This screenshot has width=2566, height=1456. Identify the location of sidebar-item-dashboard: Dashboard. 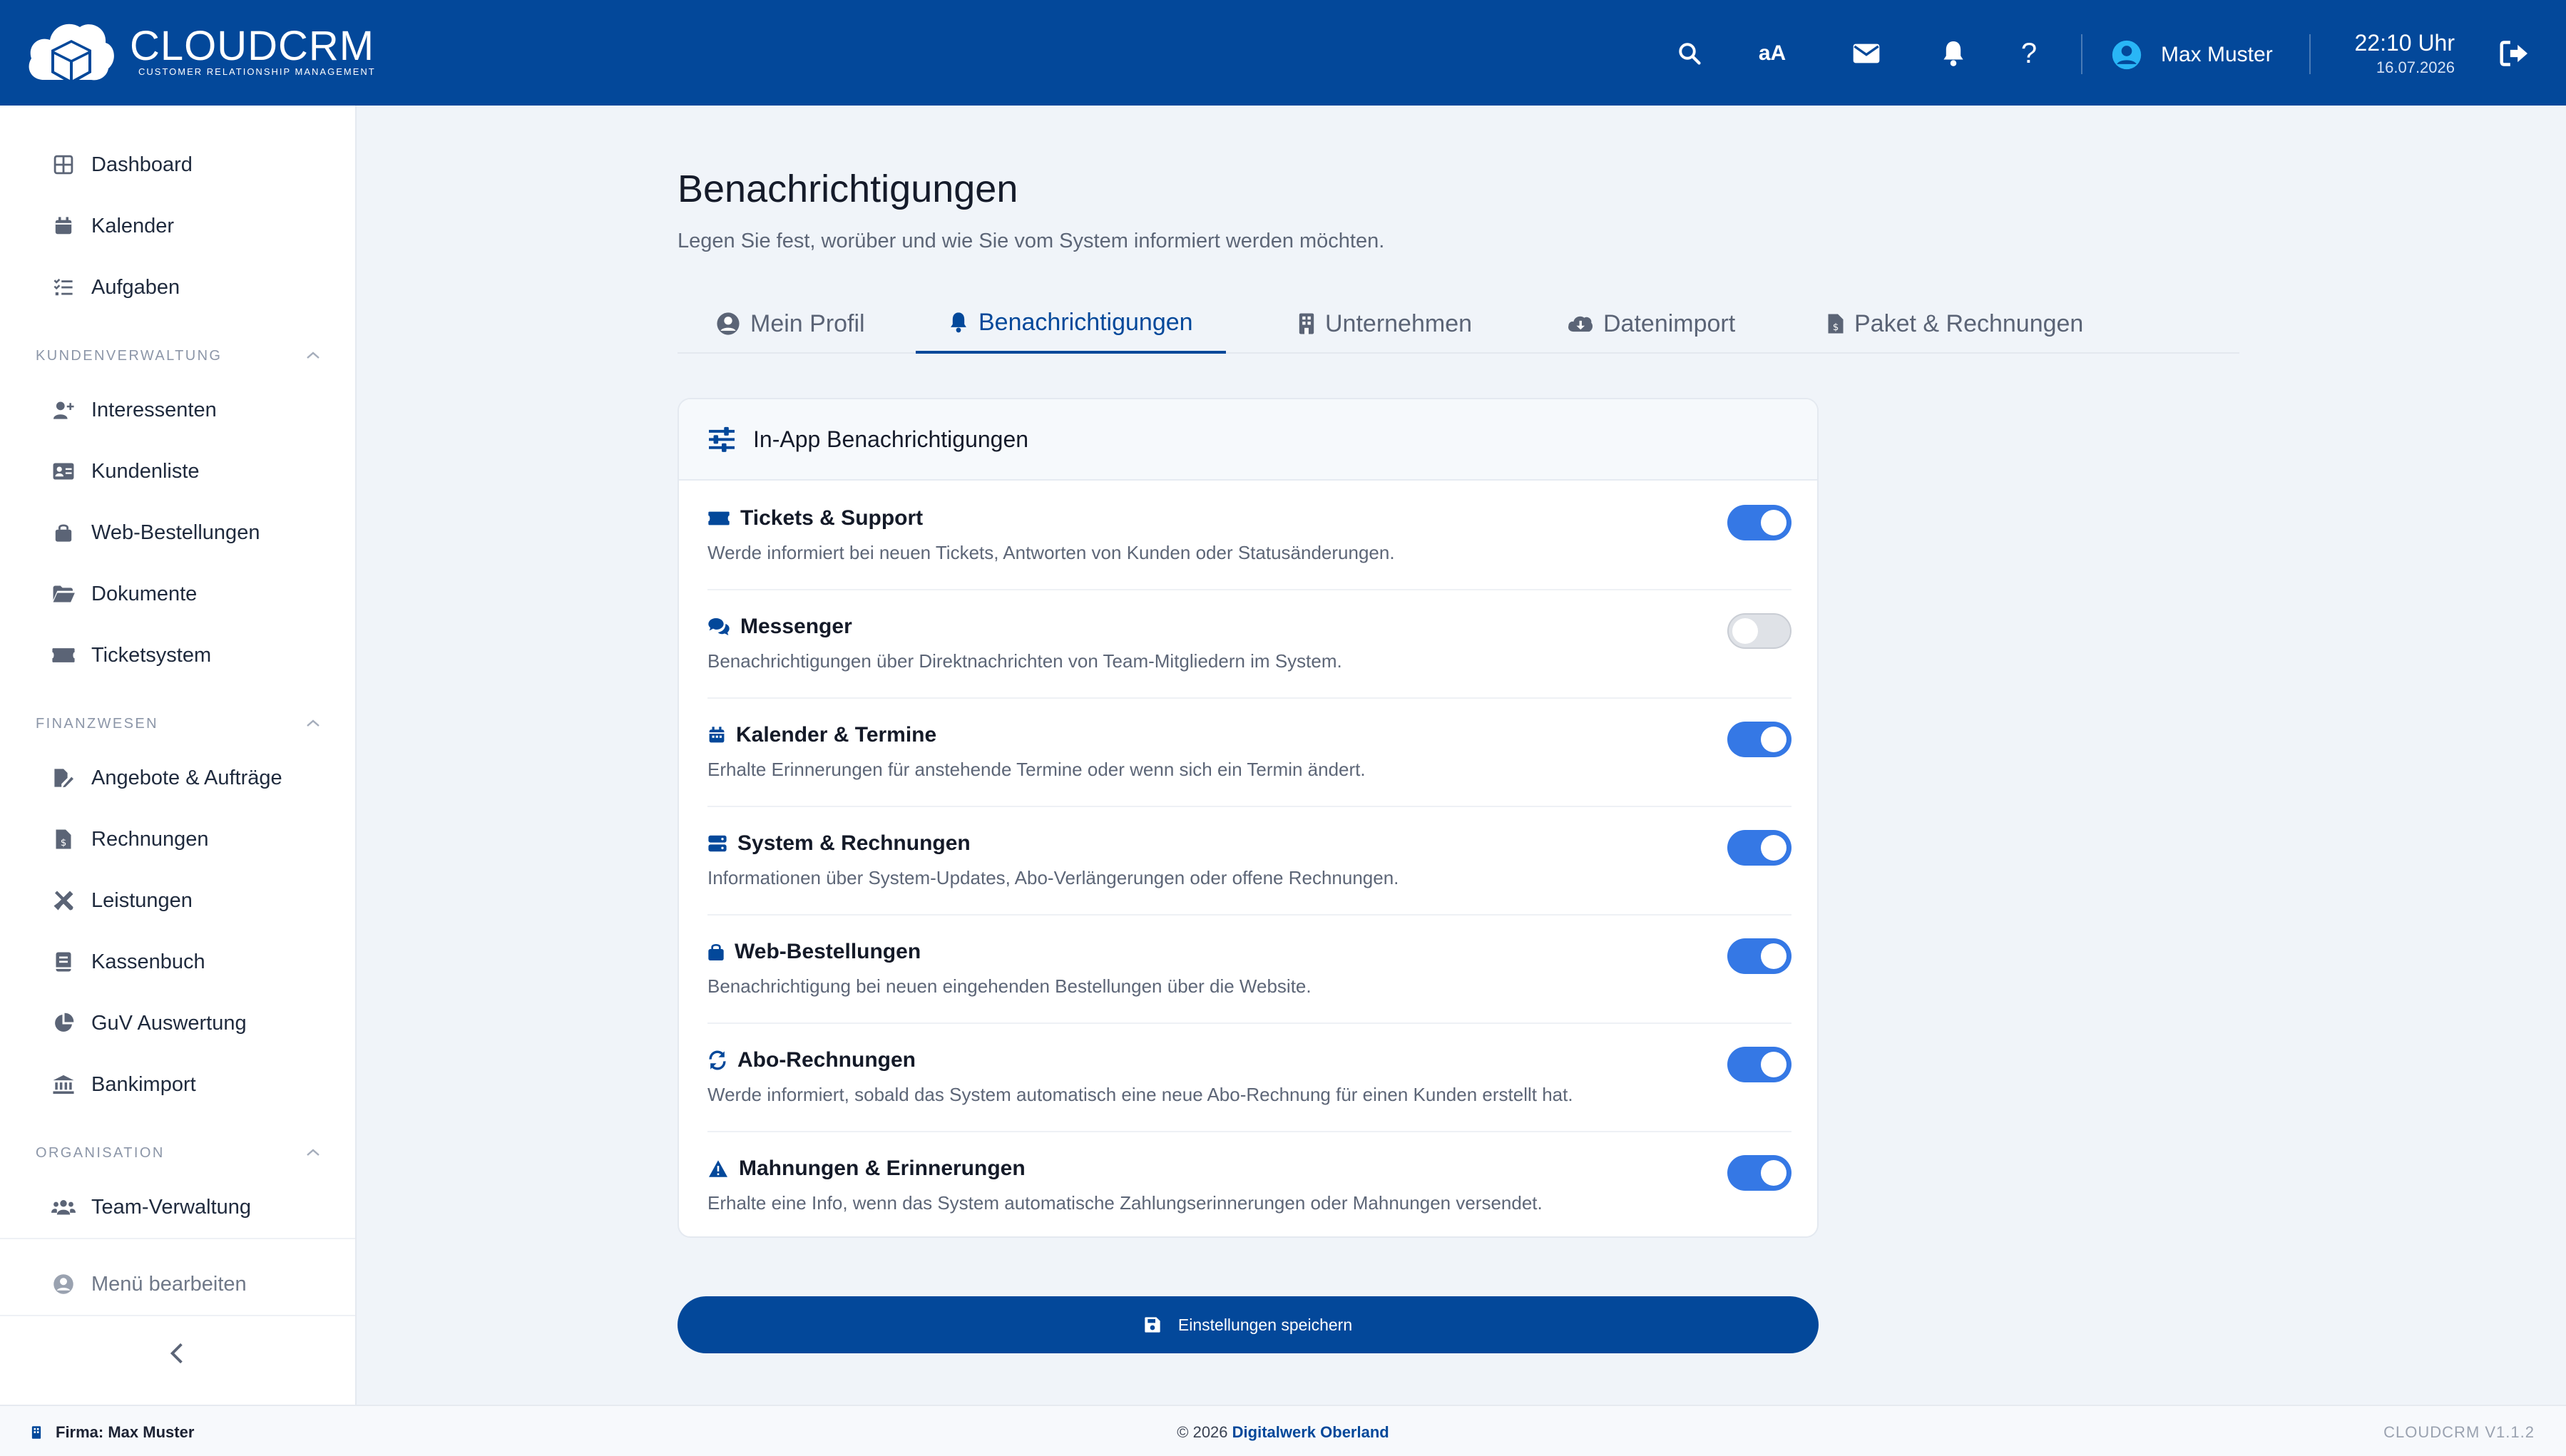
(122, 165).